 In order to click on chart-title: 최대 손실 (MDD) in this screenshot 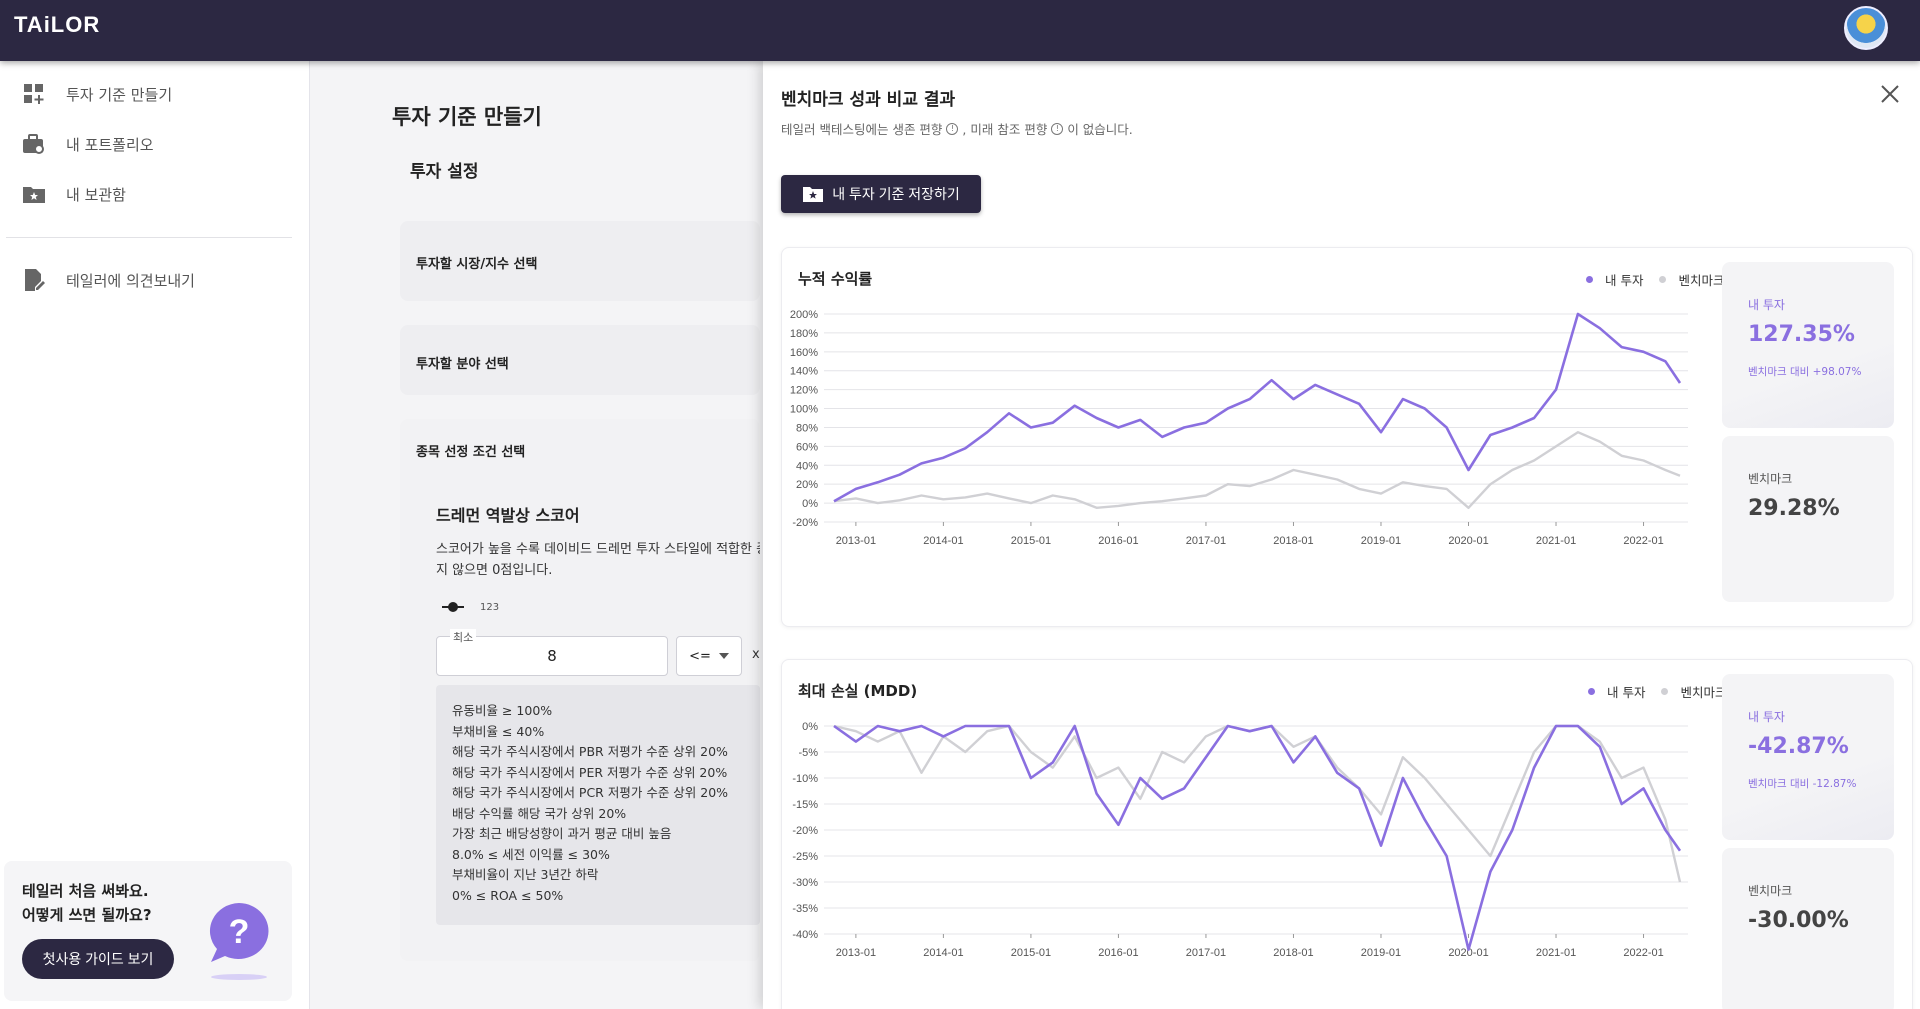, I will do `click(858, 691)`.